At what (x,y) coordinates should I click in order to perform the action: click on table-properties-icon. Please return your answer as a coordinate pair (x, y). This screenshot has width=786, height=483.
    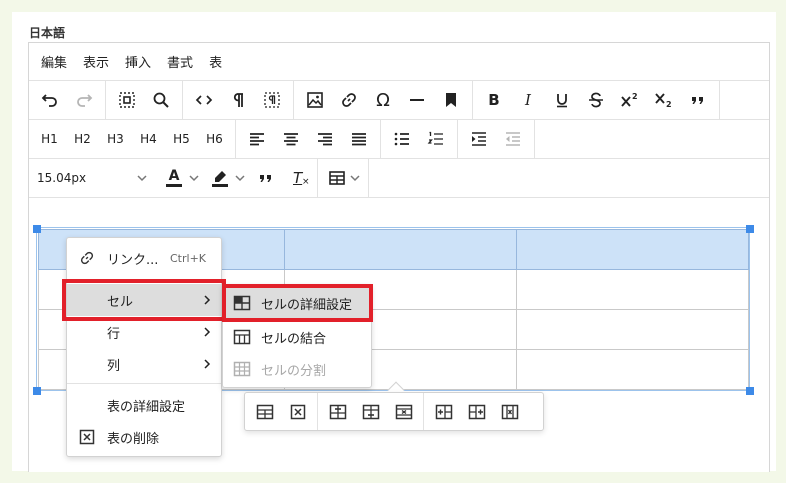
    Looking at the image, I should click on (264, 411).